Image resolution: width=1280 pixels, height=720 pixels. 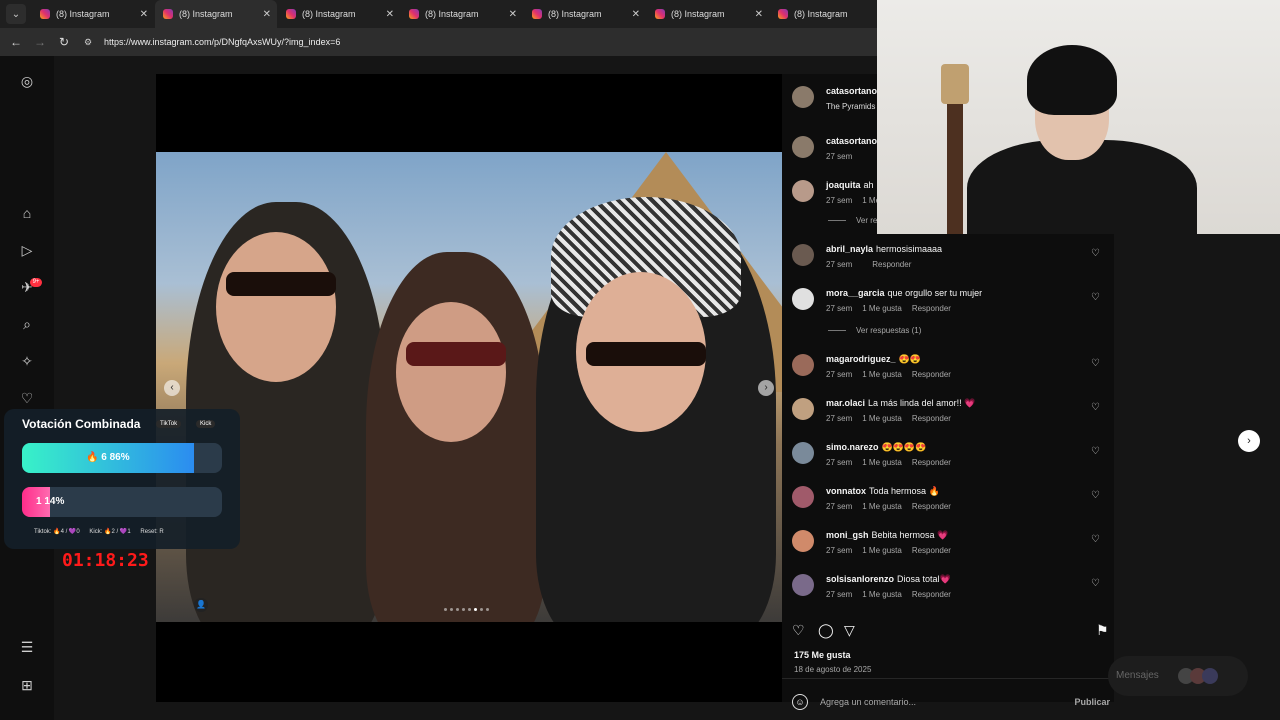 What do you see at coordinates (853, 106) in the screenshot?
I see `post-location: The Pyramids -` at bounding box center [853, 106].